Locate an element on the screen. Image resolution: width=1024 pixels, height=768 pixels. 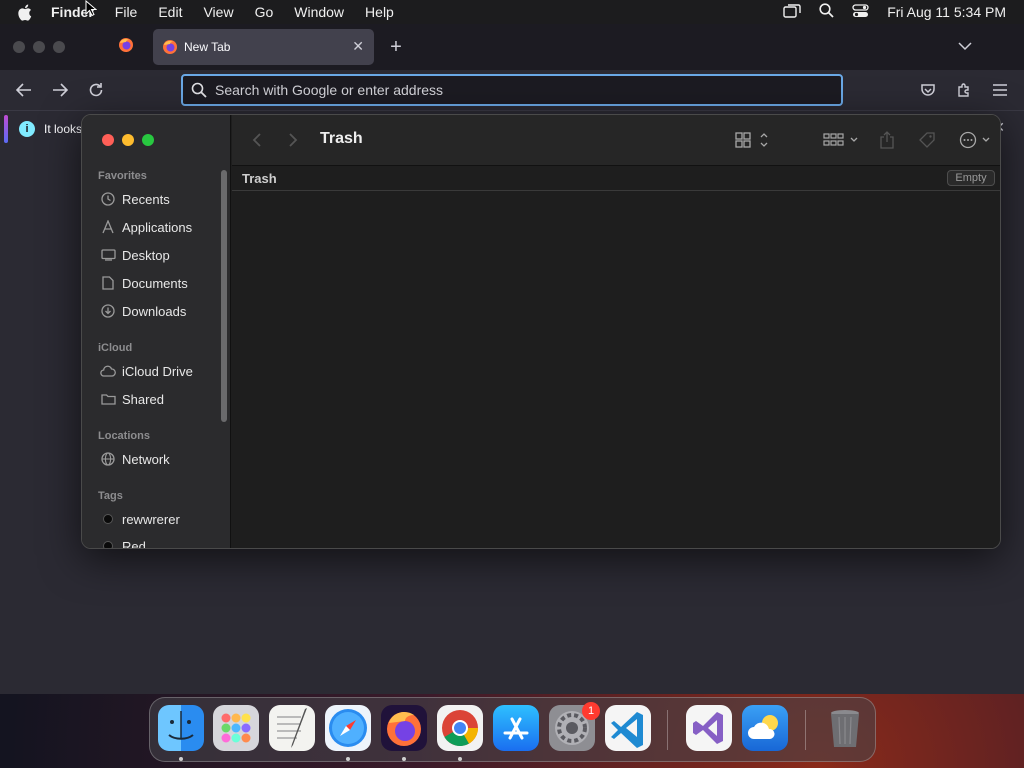
sidebar-item-documents: Documents is located at coordinates (144, 283).